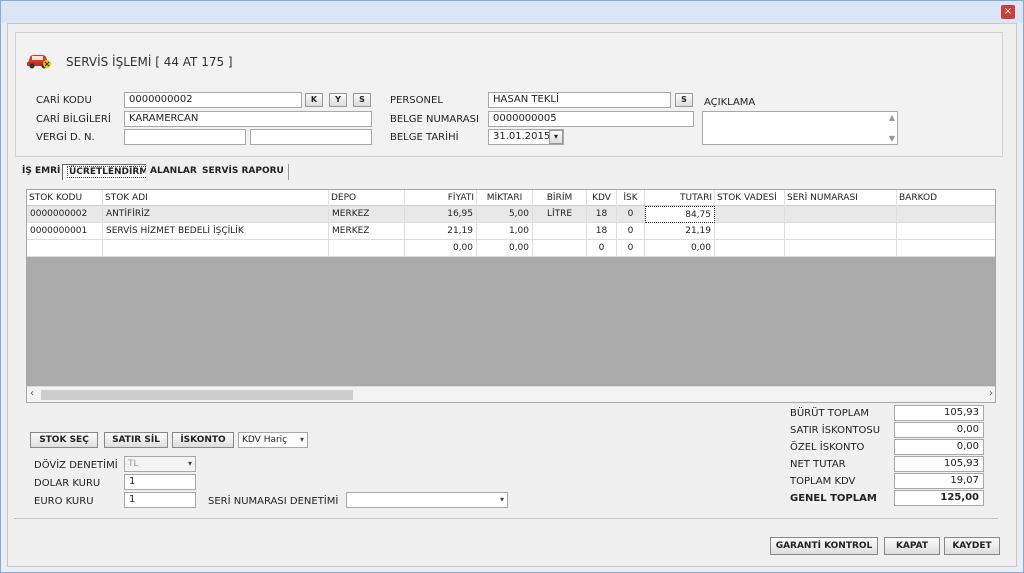  What do you see at coordinates (991, 393) in the screenshot?
I see `scroll-right-icon: ›` at bounding box center [991, 393].